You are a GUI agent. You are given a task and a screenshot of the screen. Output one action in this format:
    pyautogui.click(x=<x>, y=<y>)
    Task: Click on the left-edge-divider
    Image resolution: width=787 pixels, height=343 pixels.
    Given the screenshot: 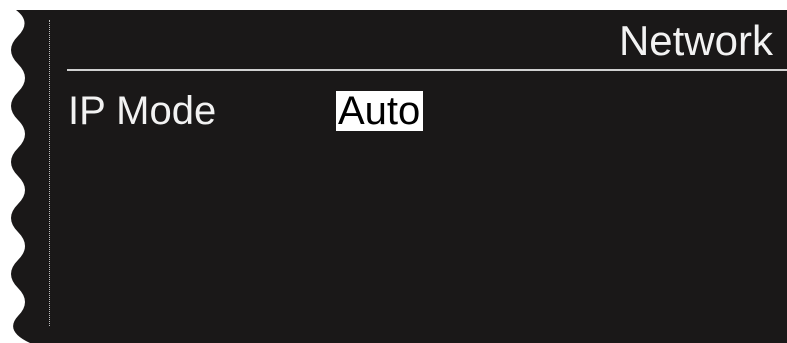 What is the action you would take?
    pyautogui.click(x=49, y=173)
    